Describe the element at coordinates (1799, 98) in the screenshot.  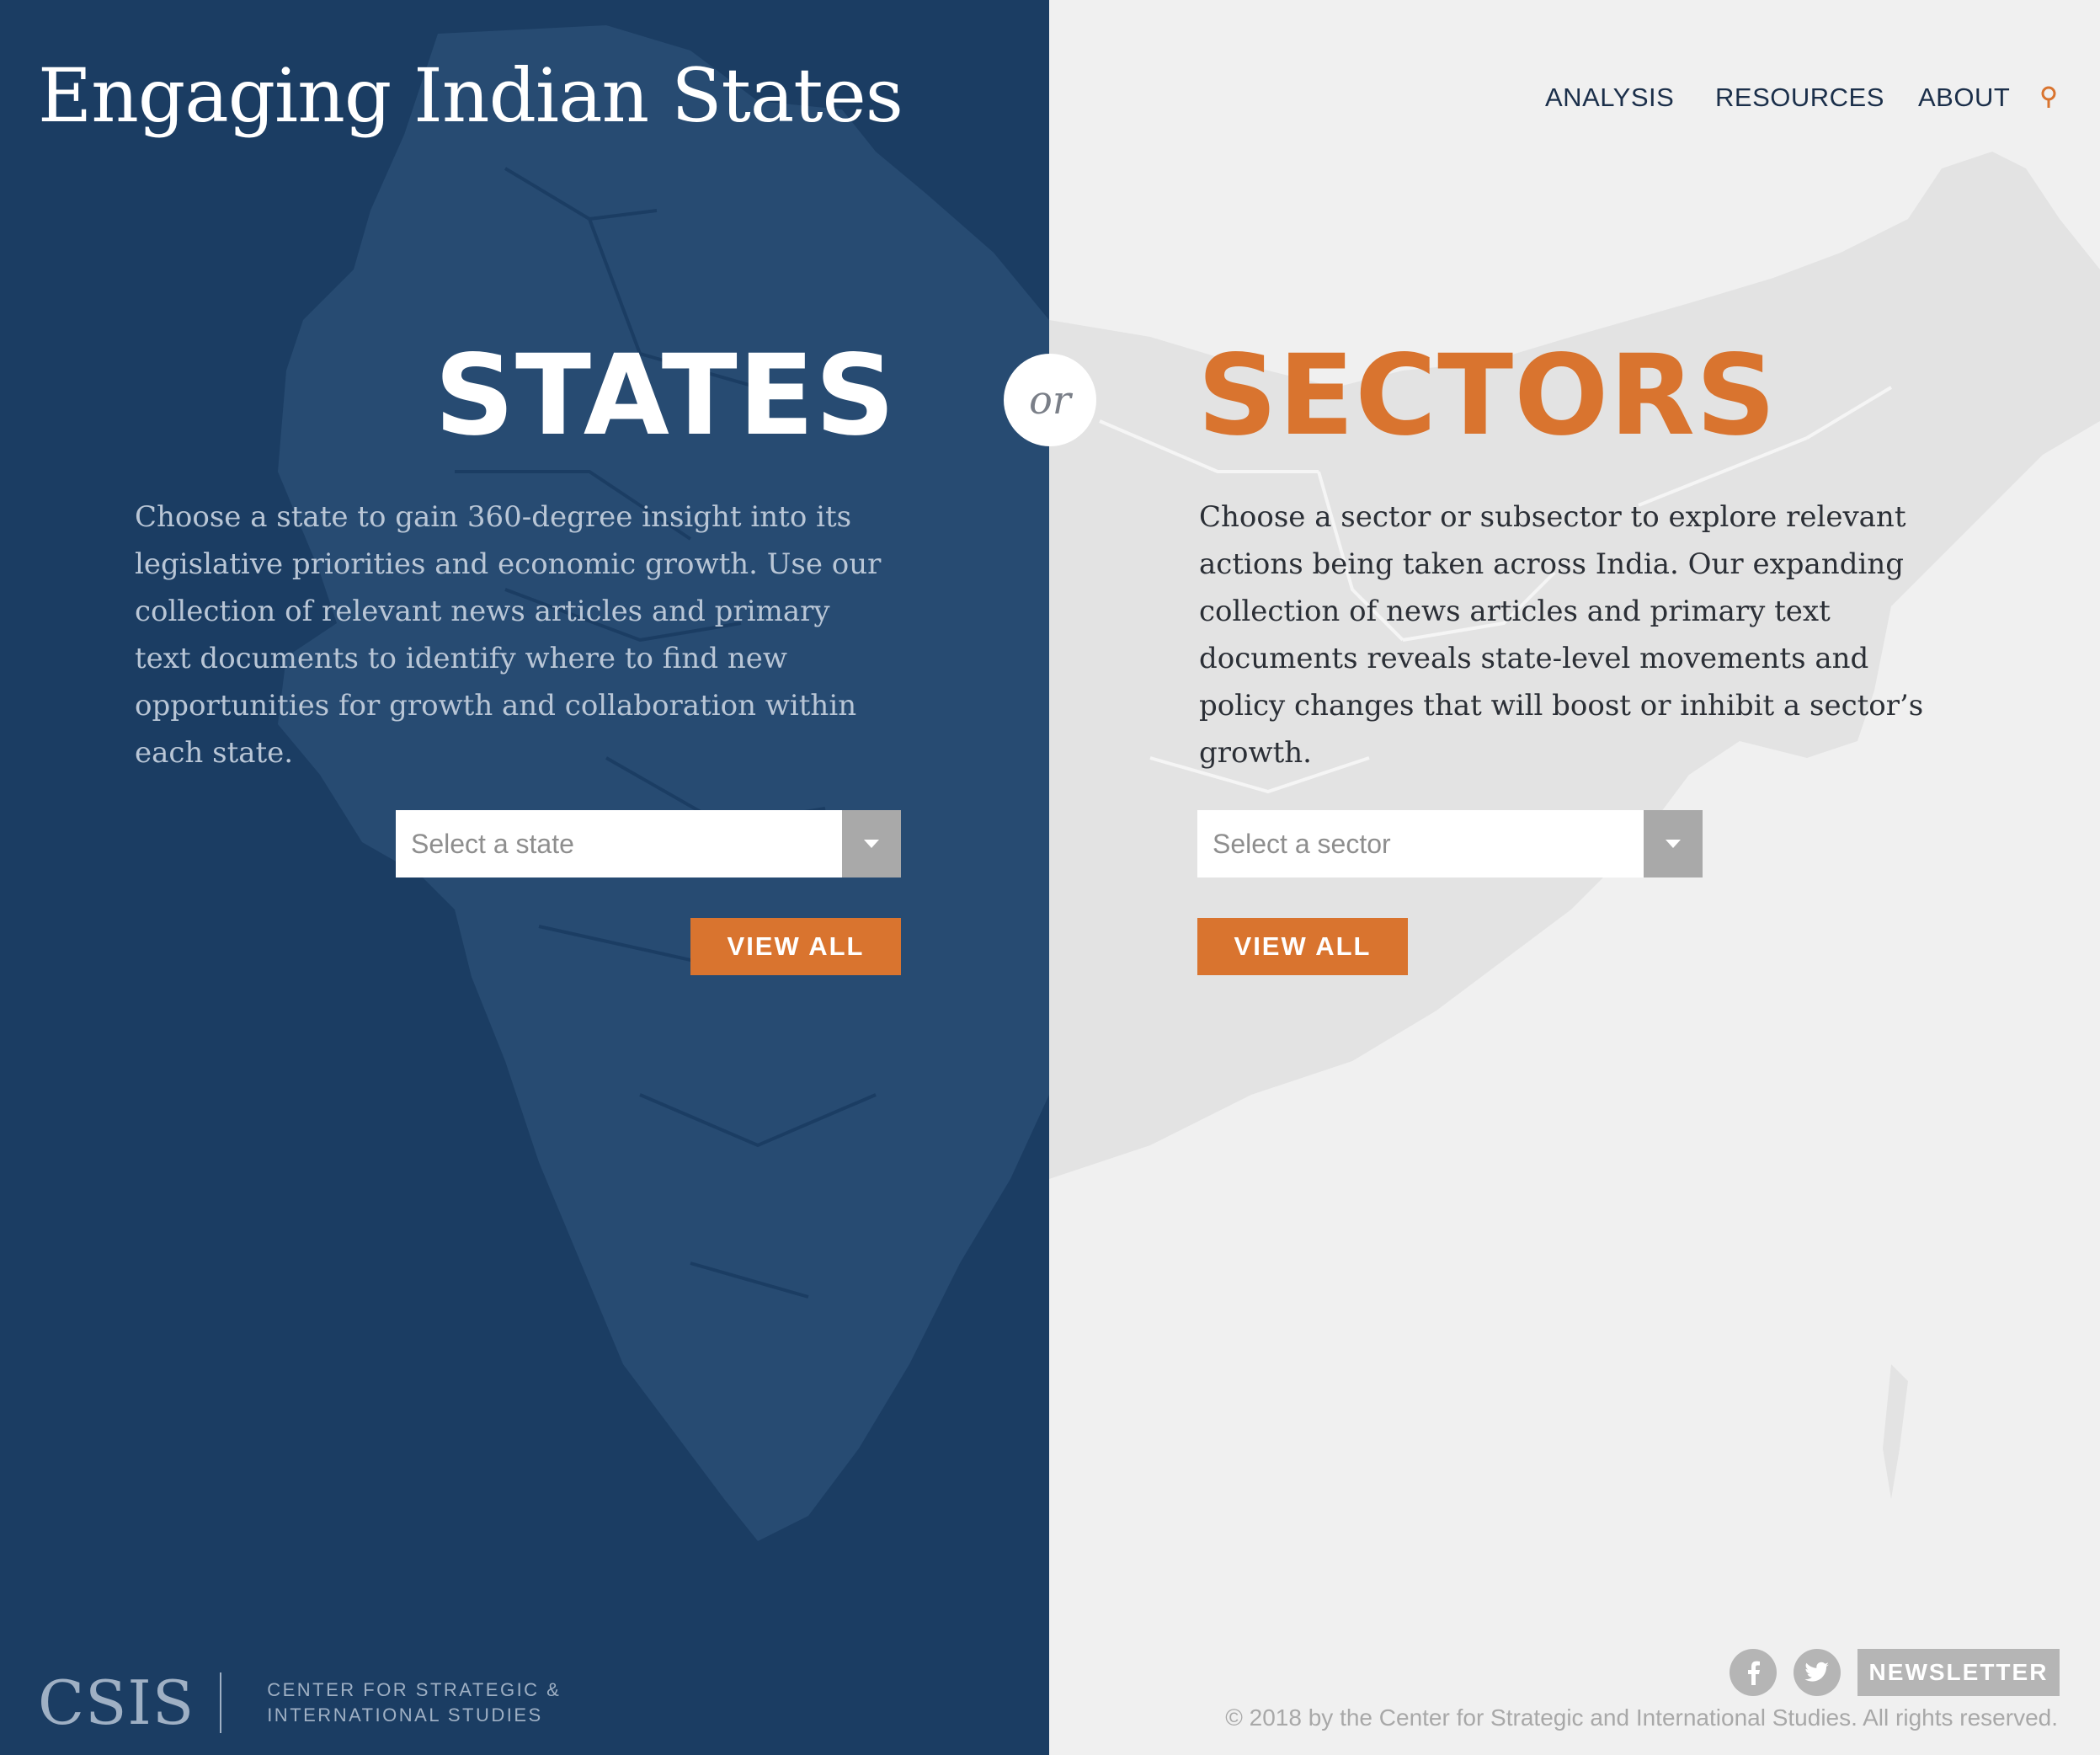
I see `nav-link-resources: RESOURCES` at that location.